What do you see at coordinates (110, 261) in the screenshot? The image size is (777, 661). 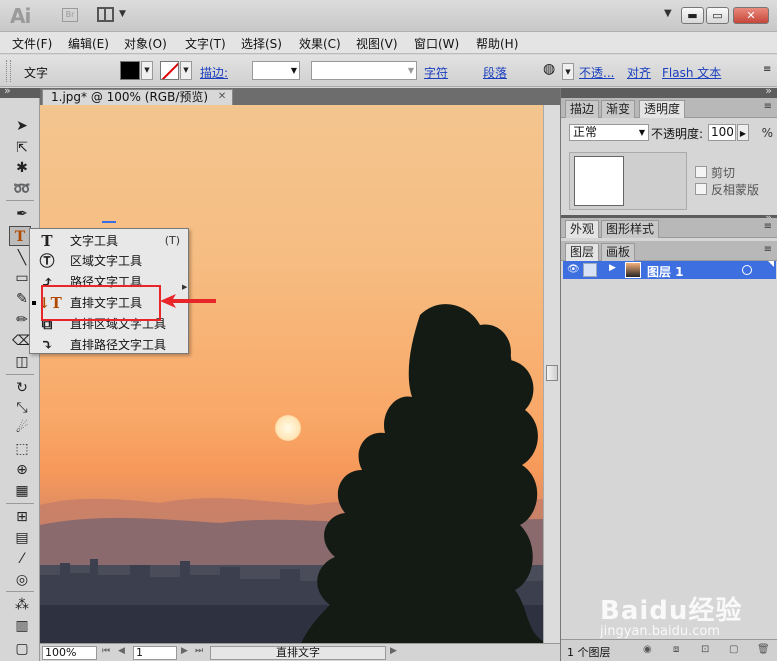 I see `flyout-item-area-type-tool: Ⓣ 区域文字工具` at bounding box center [110, 261].